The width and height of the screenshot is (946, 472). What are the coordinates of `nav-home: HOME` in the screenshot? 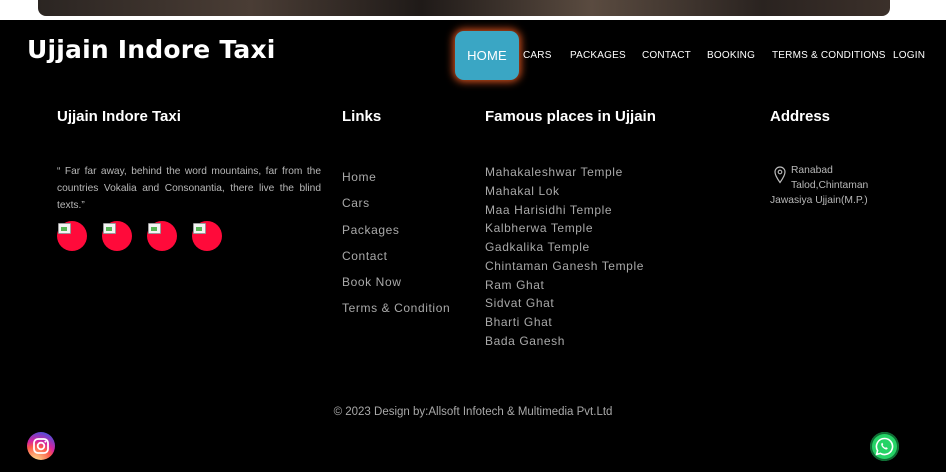 It's located at (487, 55).